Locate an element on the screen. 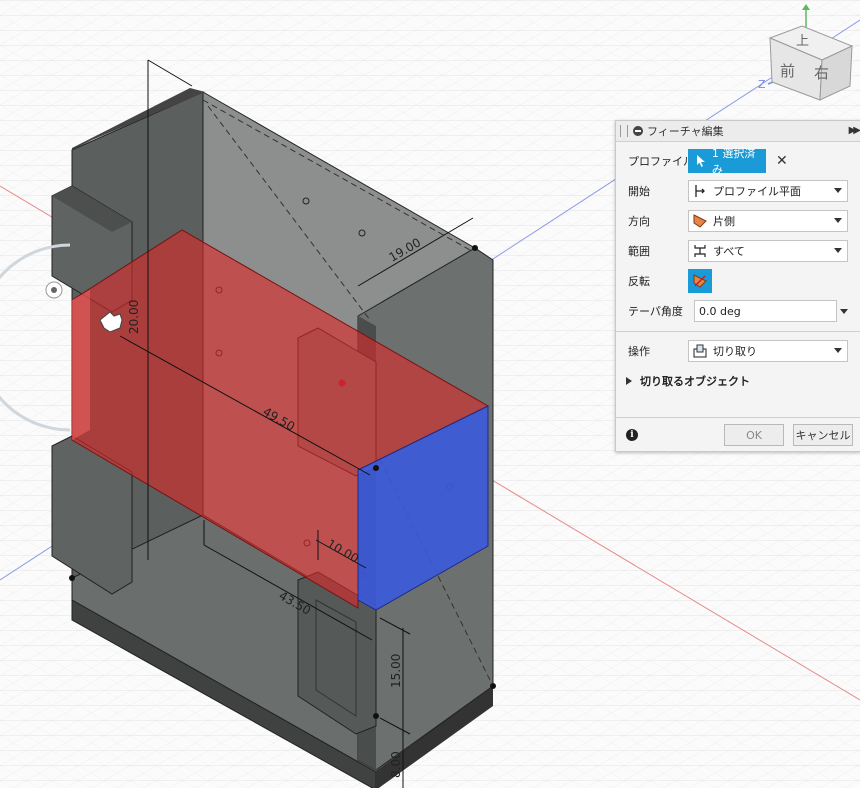 This screenshot has height=788, width=860. direction-label: 方向 is located at coordinates (639, 221).